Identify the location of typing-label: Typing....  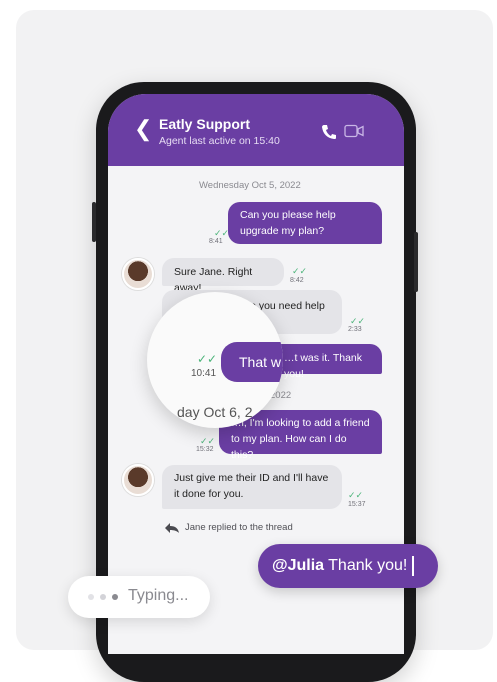
(158, 595).